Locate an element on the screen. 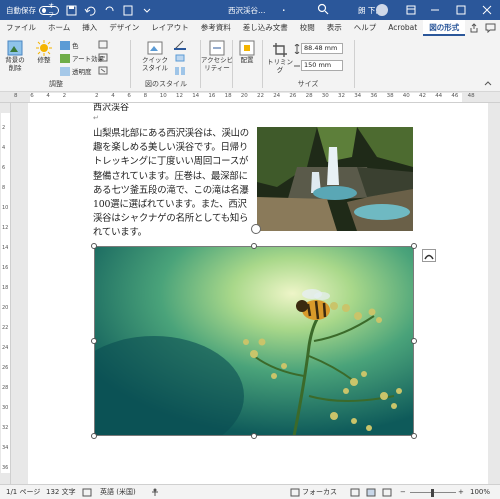  ruler-number: 24 is located at coordinates (277, 96).